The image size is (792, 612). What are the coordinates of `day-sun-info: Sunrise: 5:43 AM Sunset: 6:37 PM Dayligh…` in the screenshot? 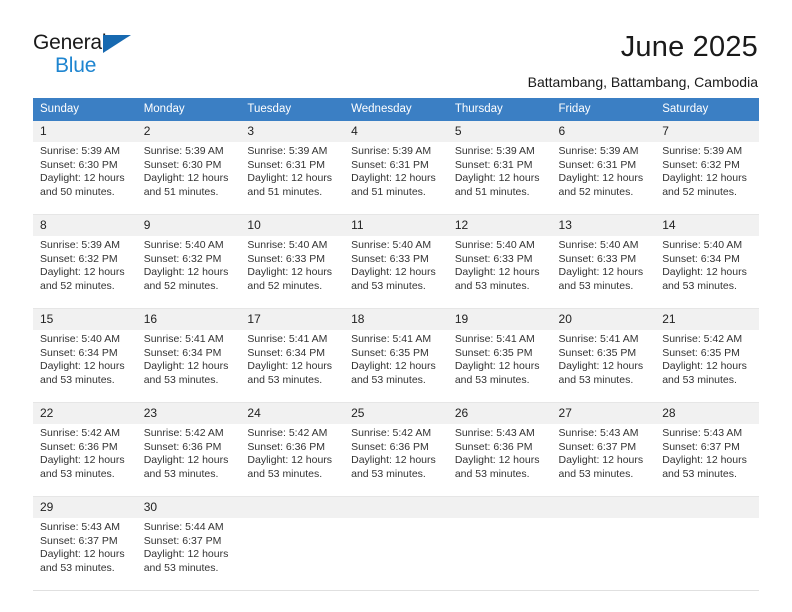 It's located at (601, 453).